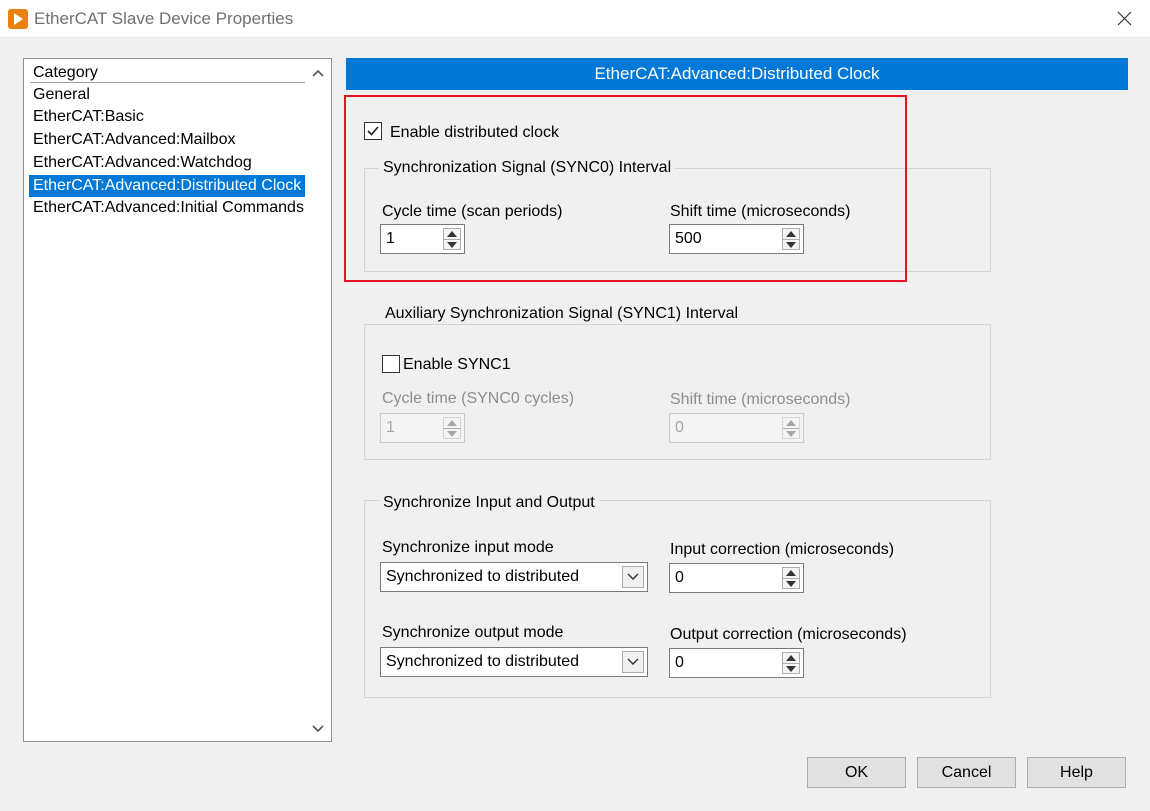  What do you see at coordinates (457, 365) in the screenshot?
I see `enable-sync1-label: Enable SYNC1` at bounding box center [457, 365].